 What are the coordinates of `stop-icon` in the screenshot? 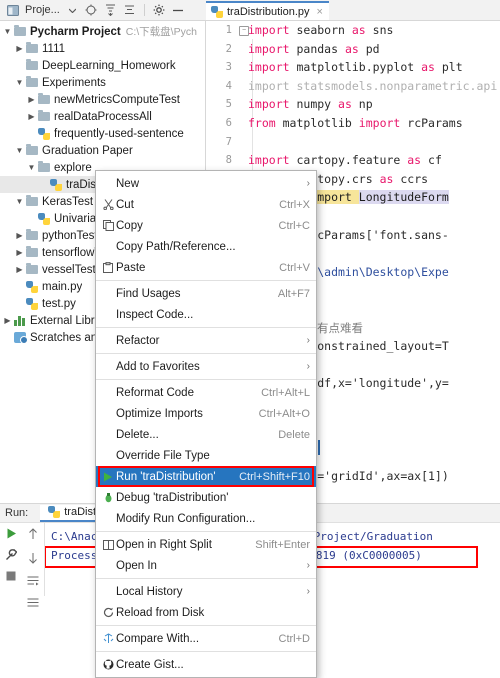 It's located at (11, 577).